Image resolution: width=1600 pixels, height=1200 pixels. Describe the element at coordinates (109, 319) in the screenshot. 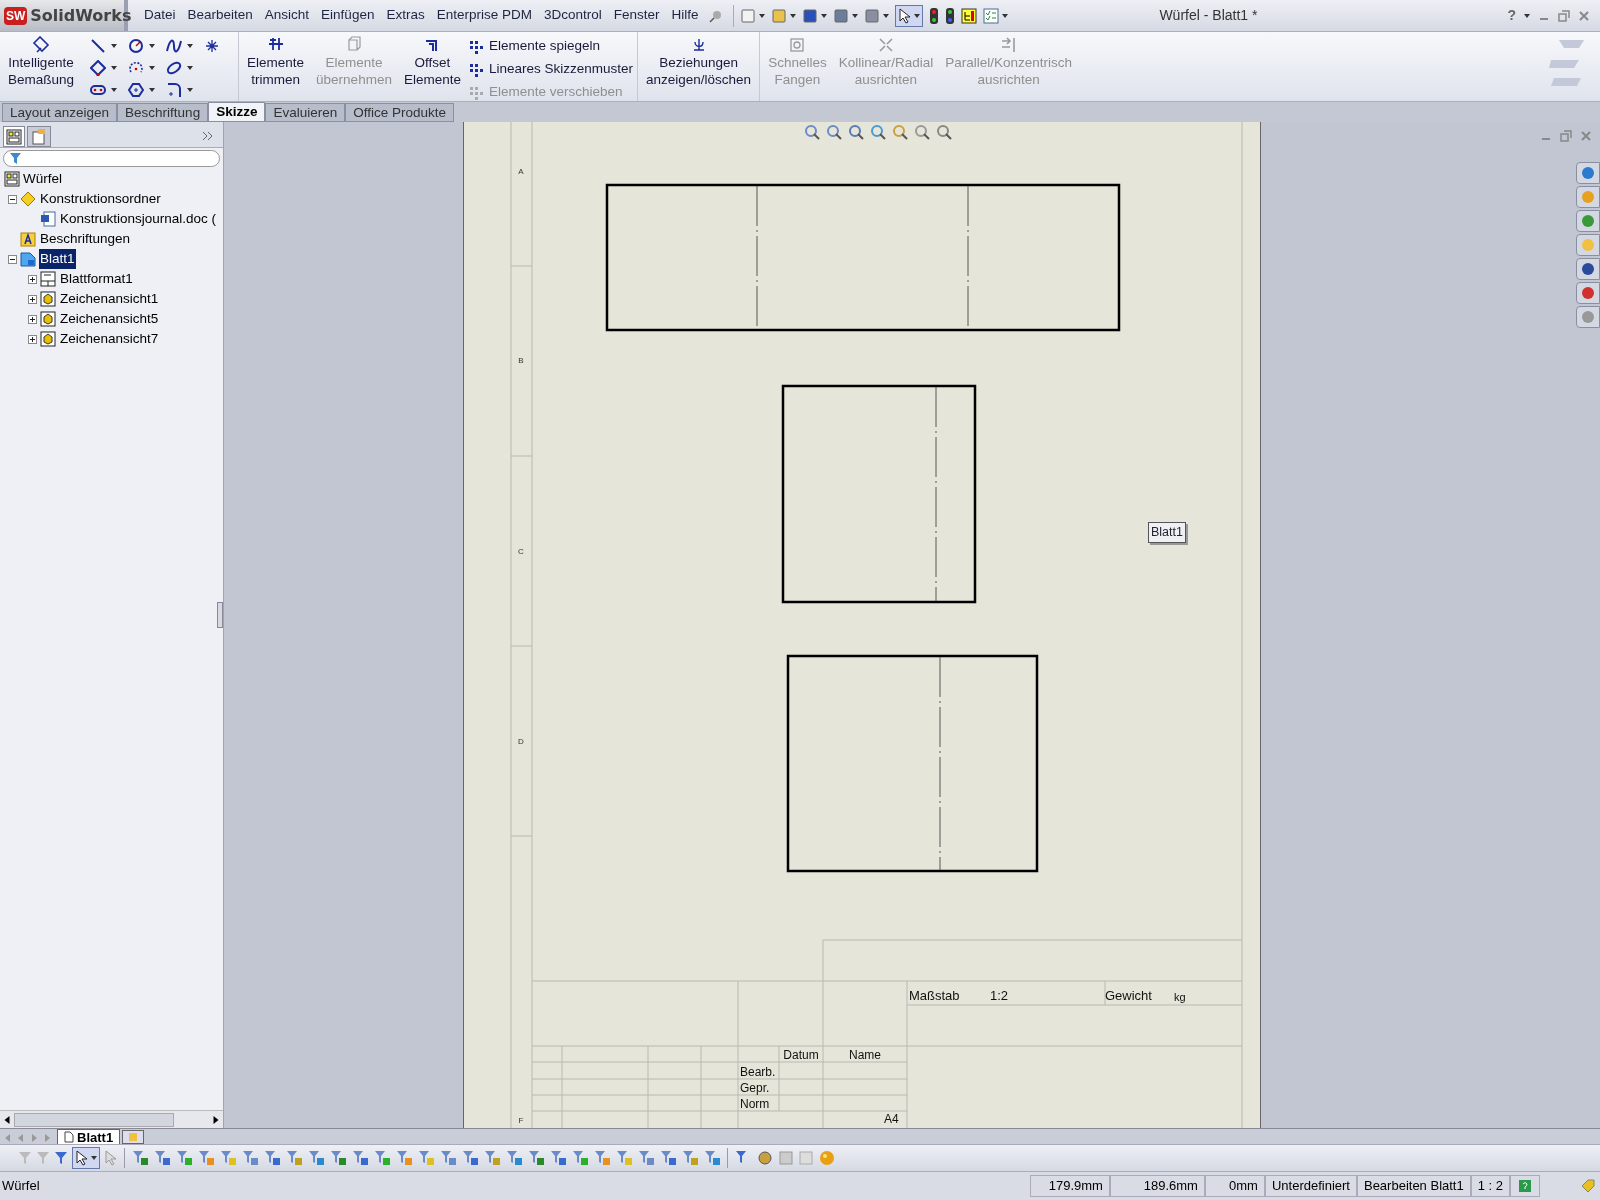

I see `tree-item: Zeichenansicht5` at that location.